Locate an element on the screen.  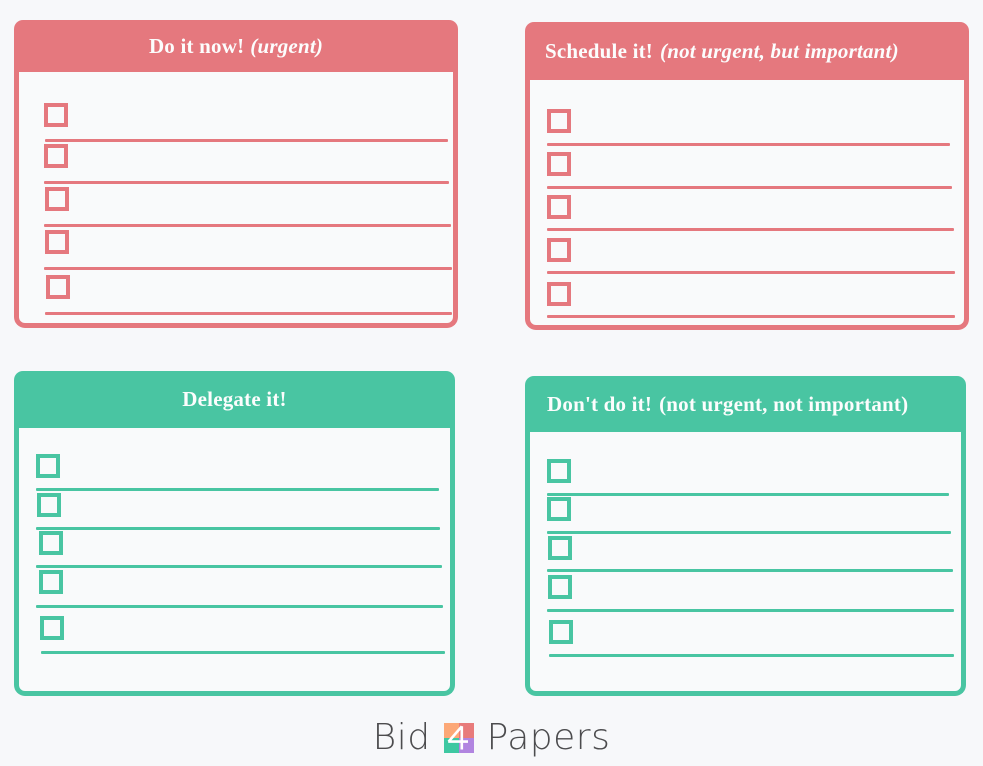
brand-footer: Bid Papers is located at coordinates (491, 738).